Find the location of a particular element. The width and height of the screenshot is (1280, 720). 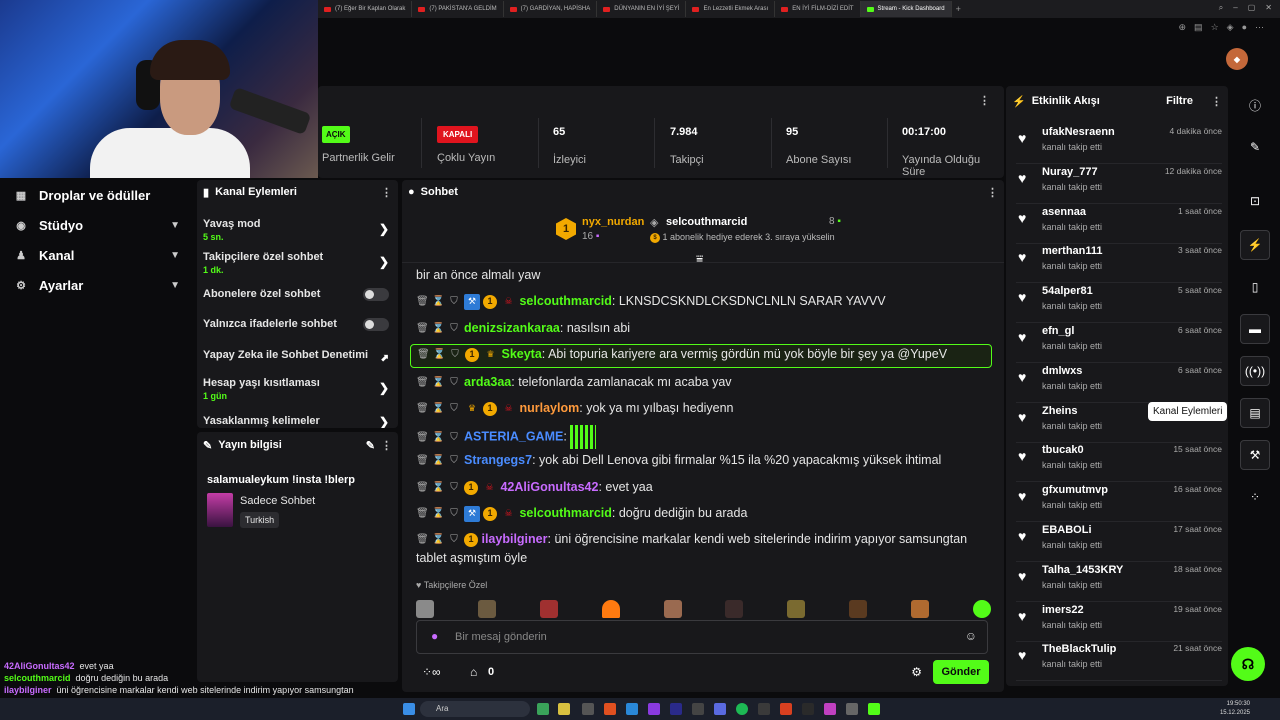

feed-username: 54alper81 is located at coordinates (1067, 291).